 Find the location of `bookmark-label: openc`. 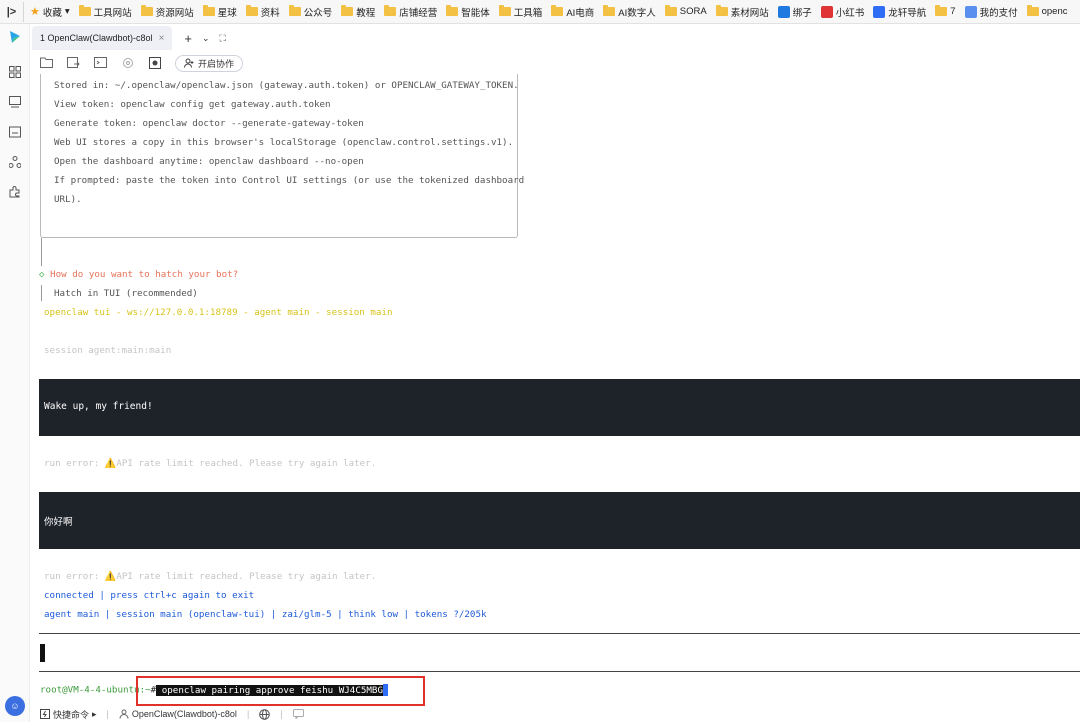

bookmark-label: openc is located at coordinates (1054, 11).